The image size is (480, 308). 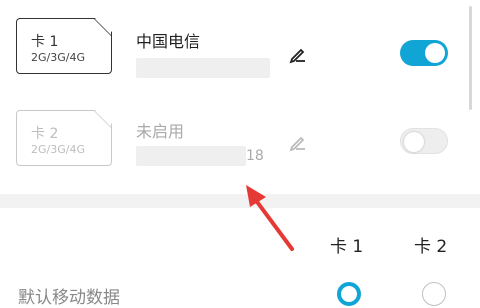 I want to click on default-data-label: 默认移动数据, so click(x=69, y=298).